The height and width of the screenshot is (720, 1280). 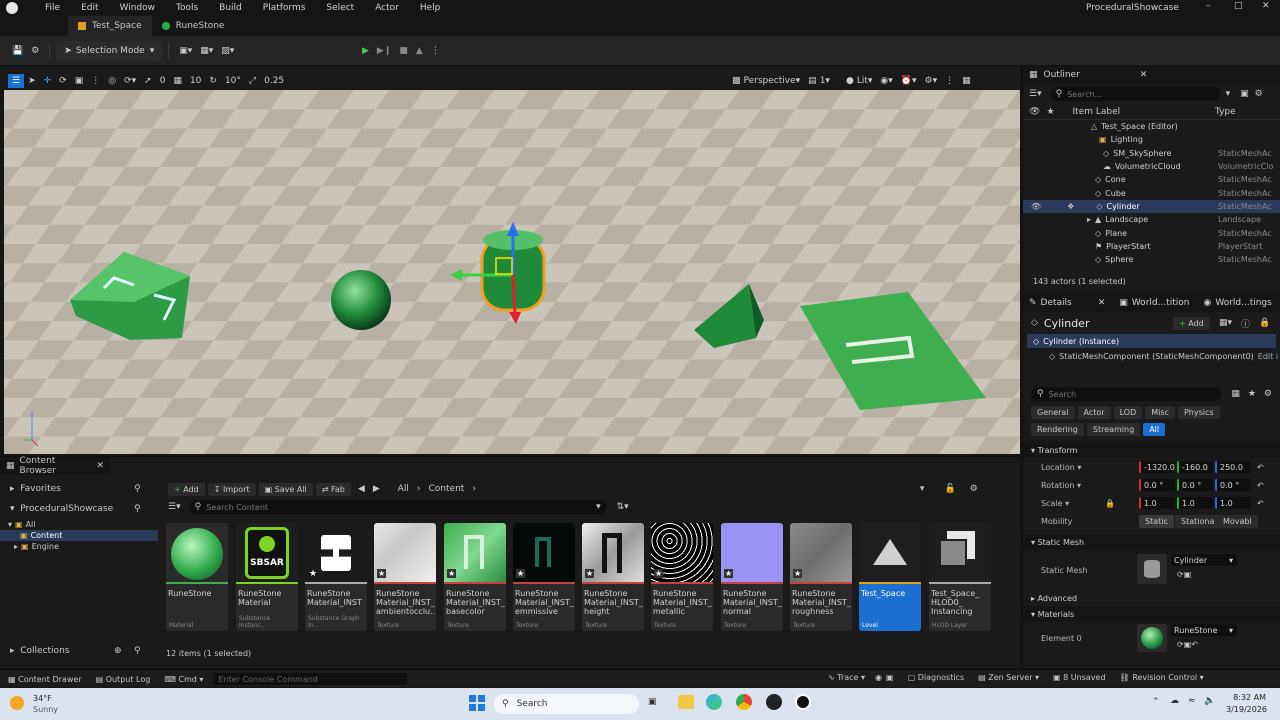 What do you see at coordinates (63, 81) in the screenshot?
I see `rotate-icon: ⟳` at bounding box center [63, 81].